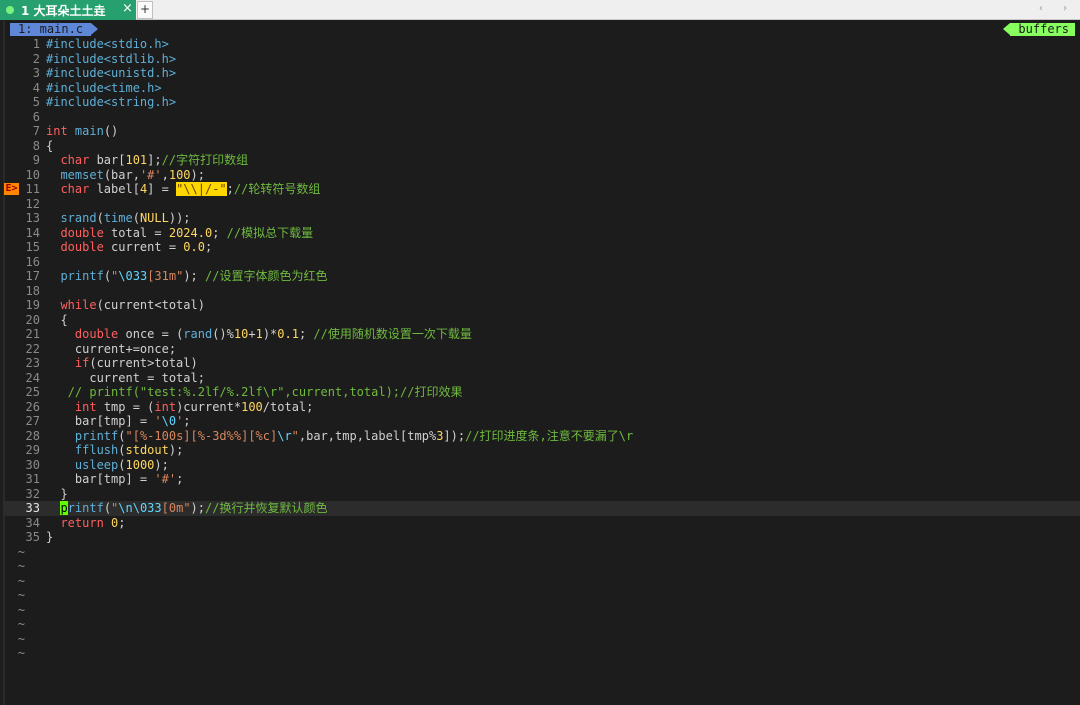  Describe the element at coordinates (64, 508) in the screenshot. I see `text-cursor: p` at that location.